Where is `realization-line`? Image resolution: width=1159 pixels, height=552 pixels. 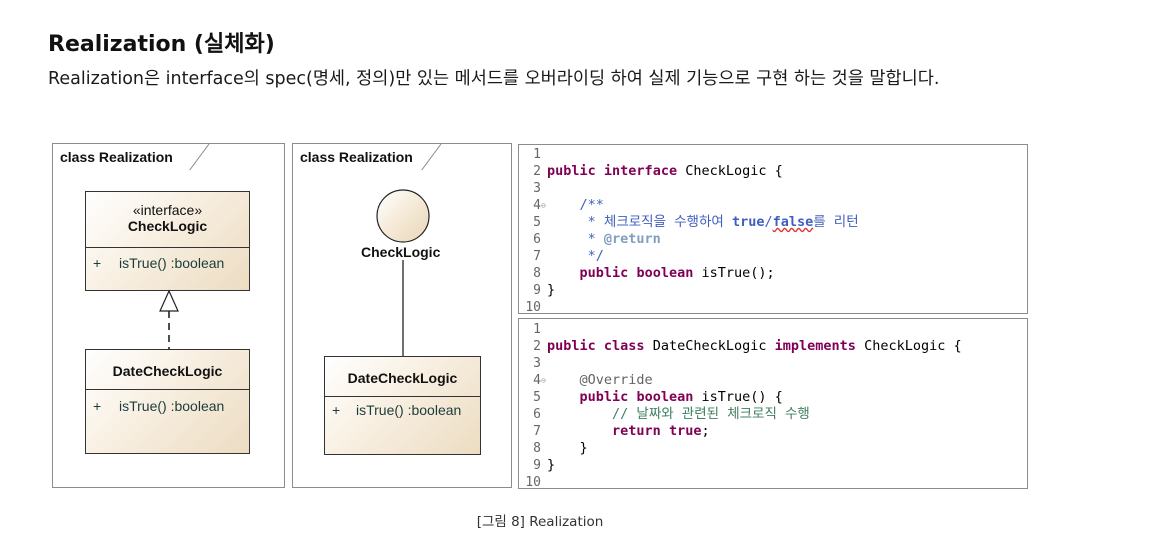 realization-line is located at coordinates (403, 309).